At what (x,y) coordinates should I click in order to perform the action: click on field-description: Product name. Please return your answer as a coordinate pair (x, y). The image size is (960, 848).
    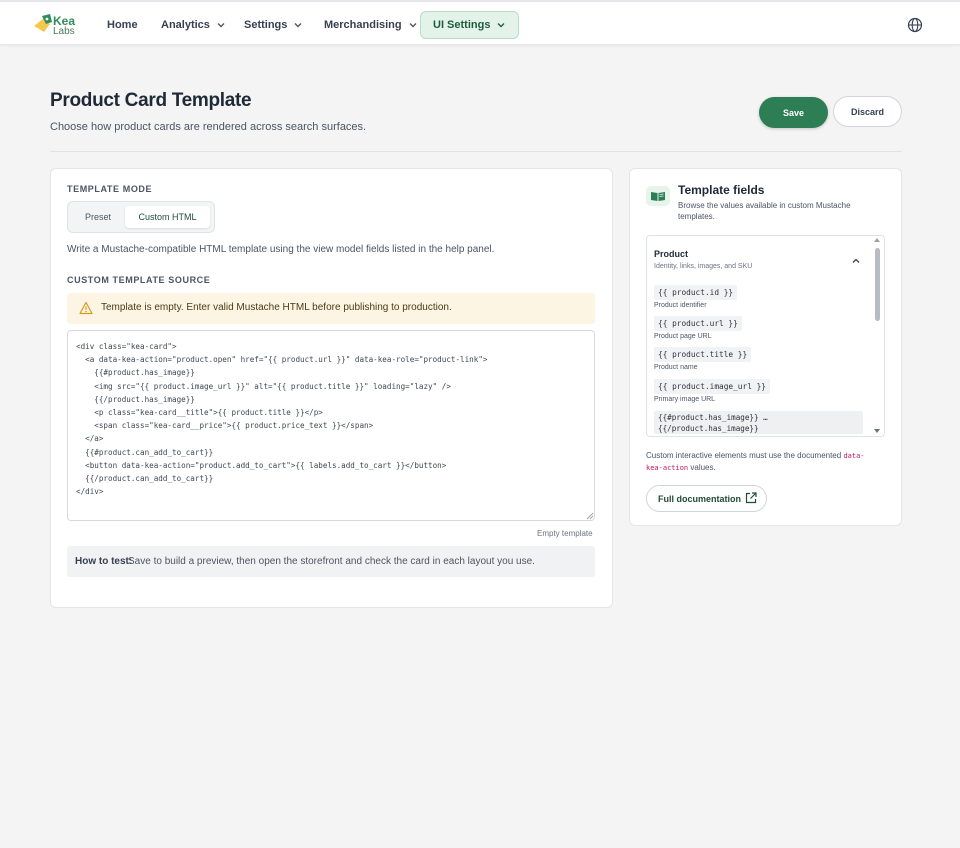
    Looking at the image, I should click on (676, 367).